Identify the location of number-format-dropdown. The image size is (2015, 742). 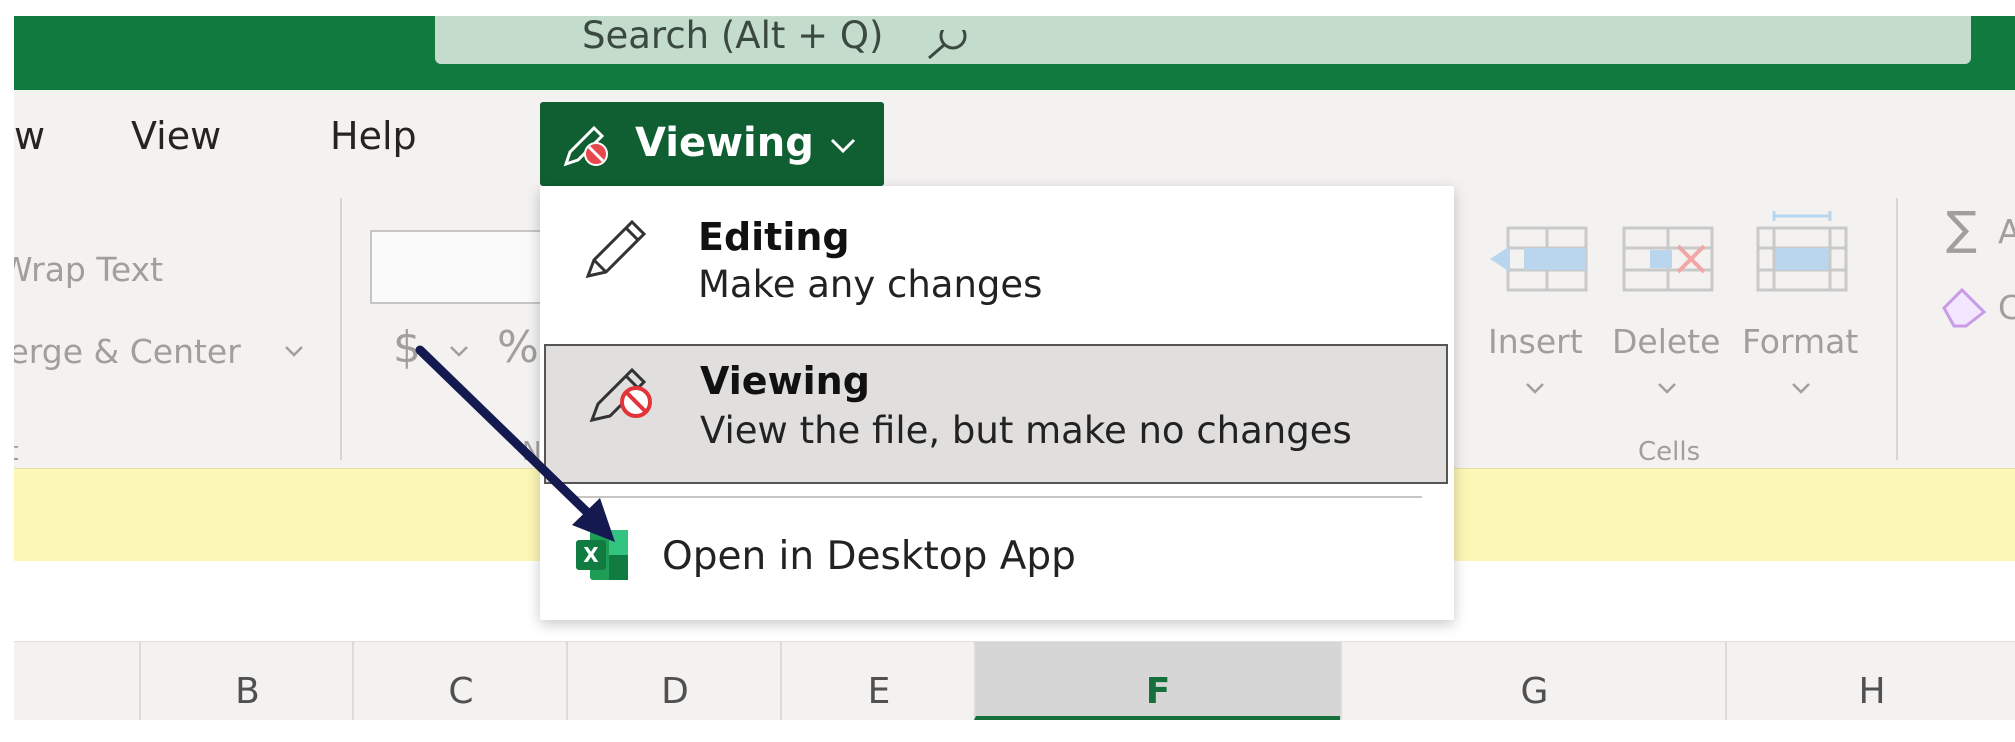
(457, 267).